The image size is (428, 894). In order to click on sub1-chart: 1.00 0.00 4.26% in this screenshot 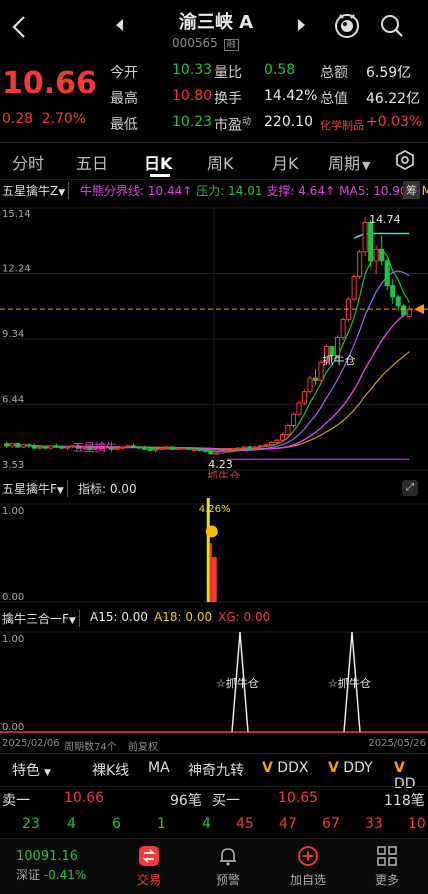, I will do `click(214, 550)`.